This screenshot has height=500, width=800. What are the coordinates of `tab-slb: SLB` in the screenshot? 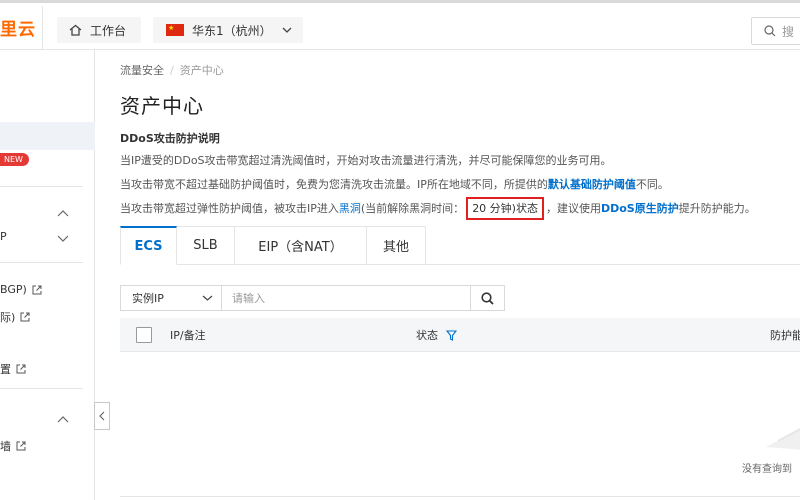 It's located at (206, 245).